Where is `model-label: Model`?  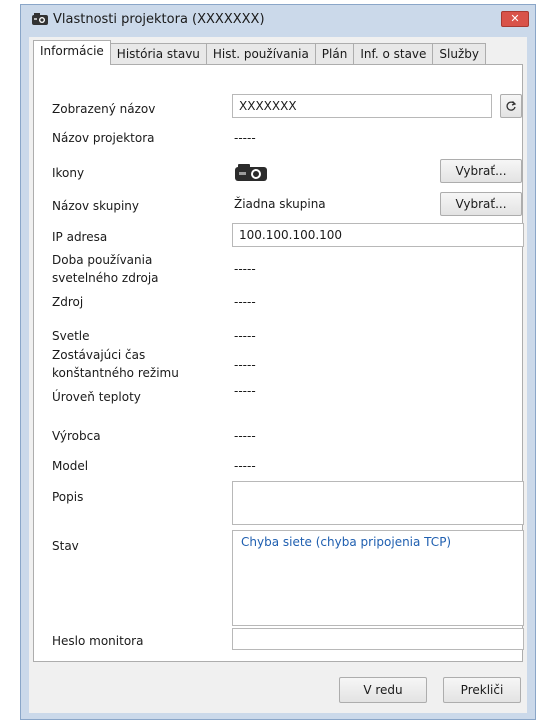 model-label: Model is located at coordinates (70, 466).